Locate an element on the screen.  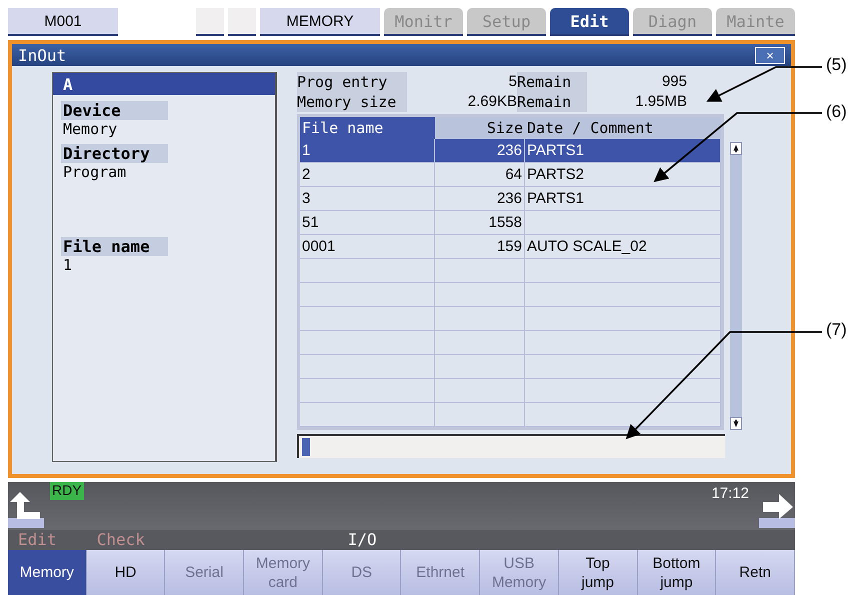
file-row: 3 236 PARTS1 is located at coordinates (510, 199).